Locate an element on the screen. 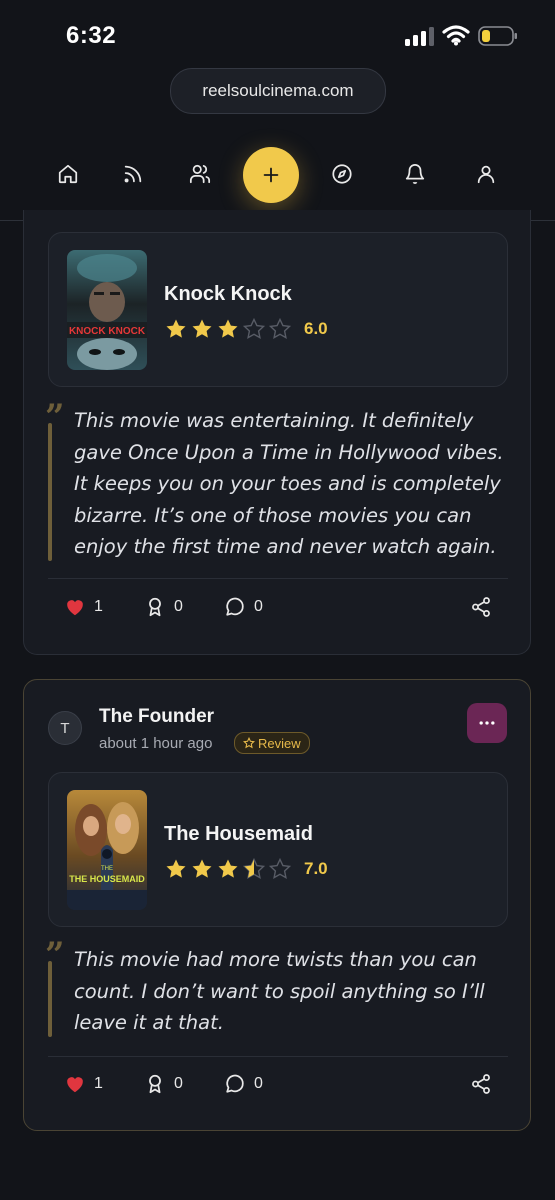 This screenshot has height=1200, width=555. star-rating: 7.0 is located at coordinates (246, 869).